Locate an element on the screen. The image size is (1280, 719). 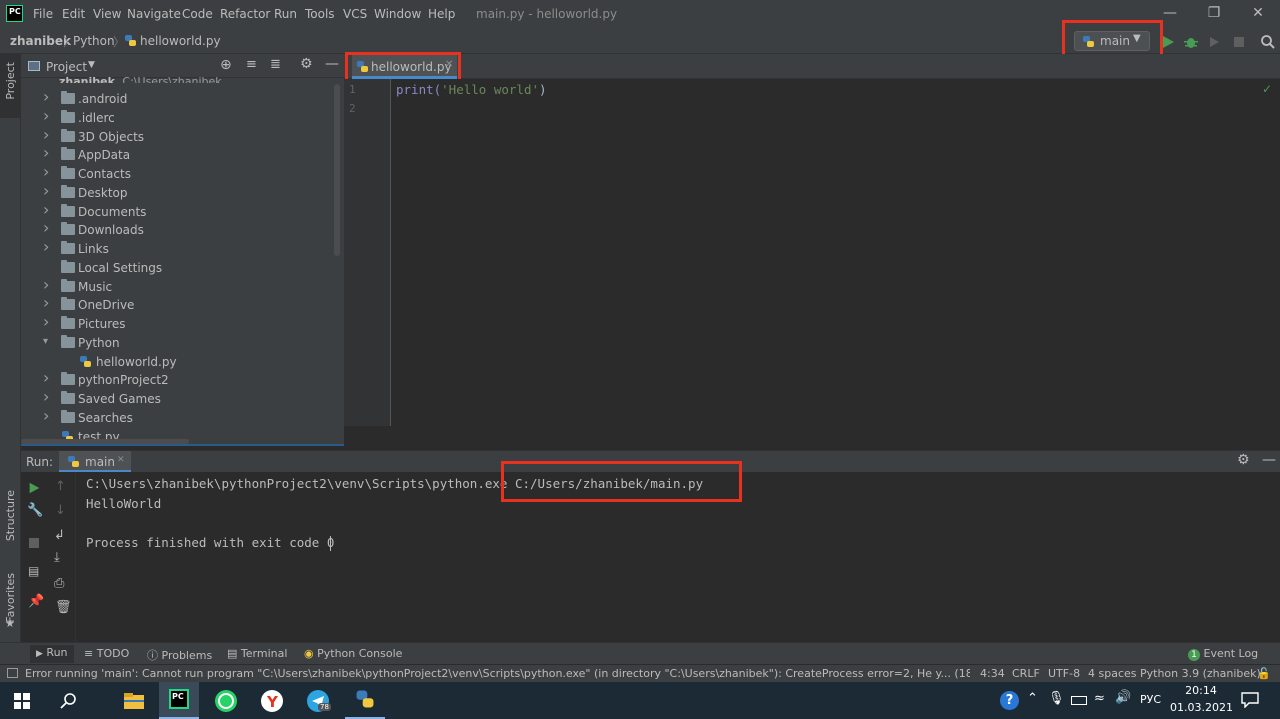
tree-item: › Searches is located at coordinates (182, 416).